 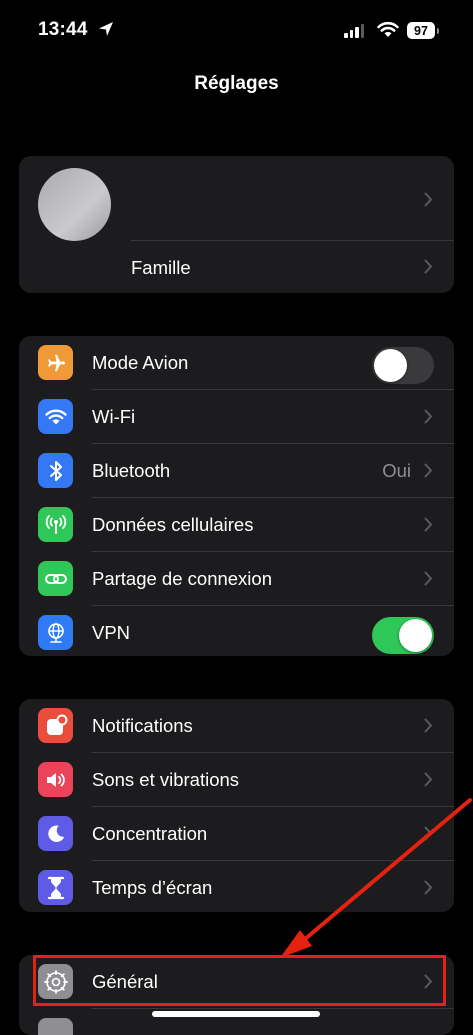 What do you see at coordinates (423, 30) in the screenshot?
I see `battery-indicator: 97` at bounding box center [423, 30].